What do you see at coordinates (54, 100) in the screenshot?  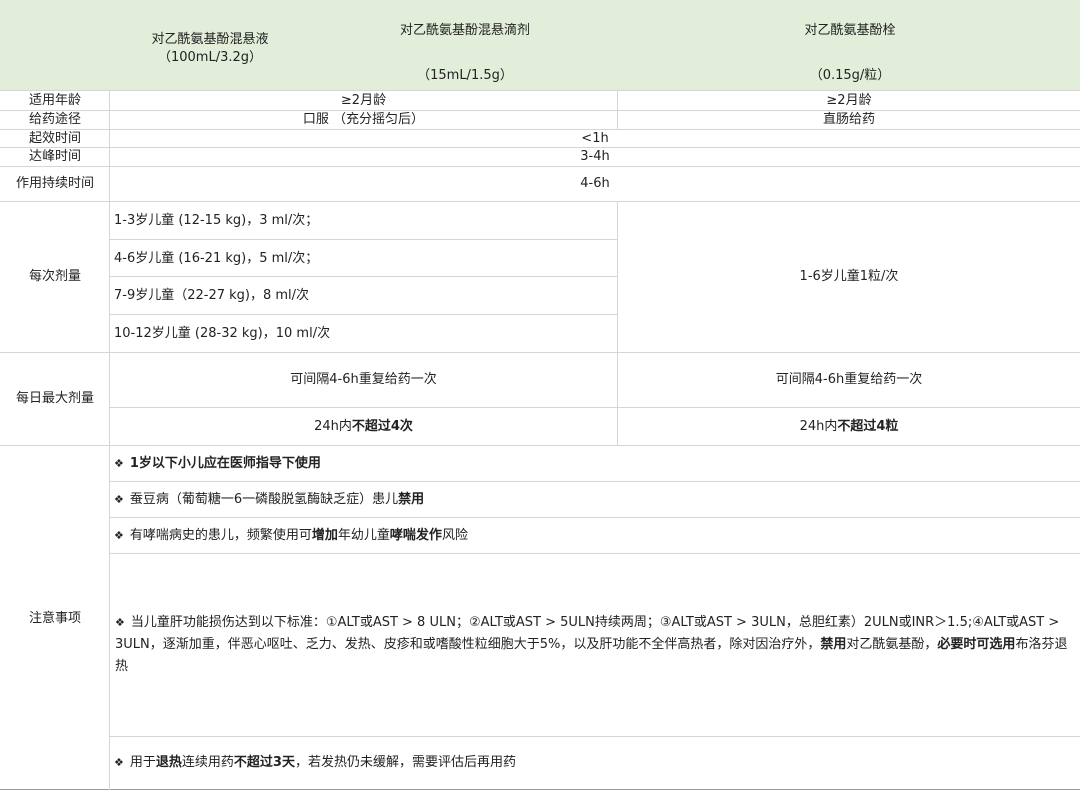 I see `row-label-age: 适用年龄` at bounding box center [54, 100].